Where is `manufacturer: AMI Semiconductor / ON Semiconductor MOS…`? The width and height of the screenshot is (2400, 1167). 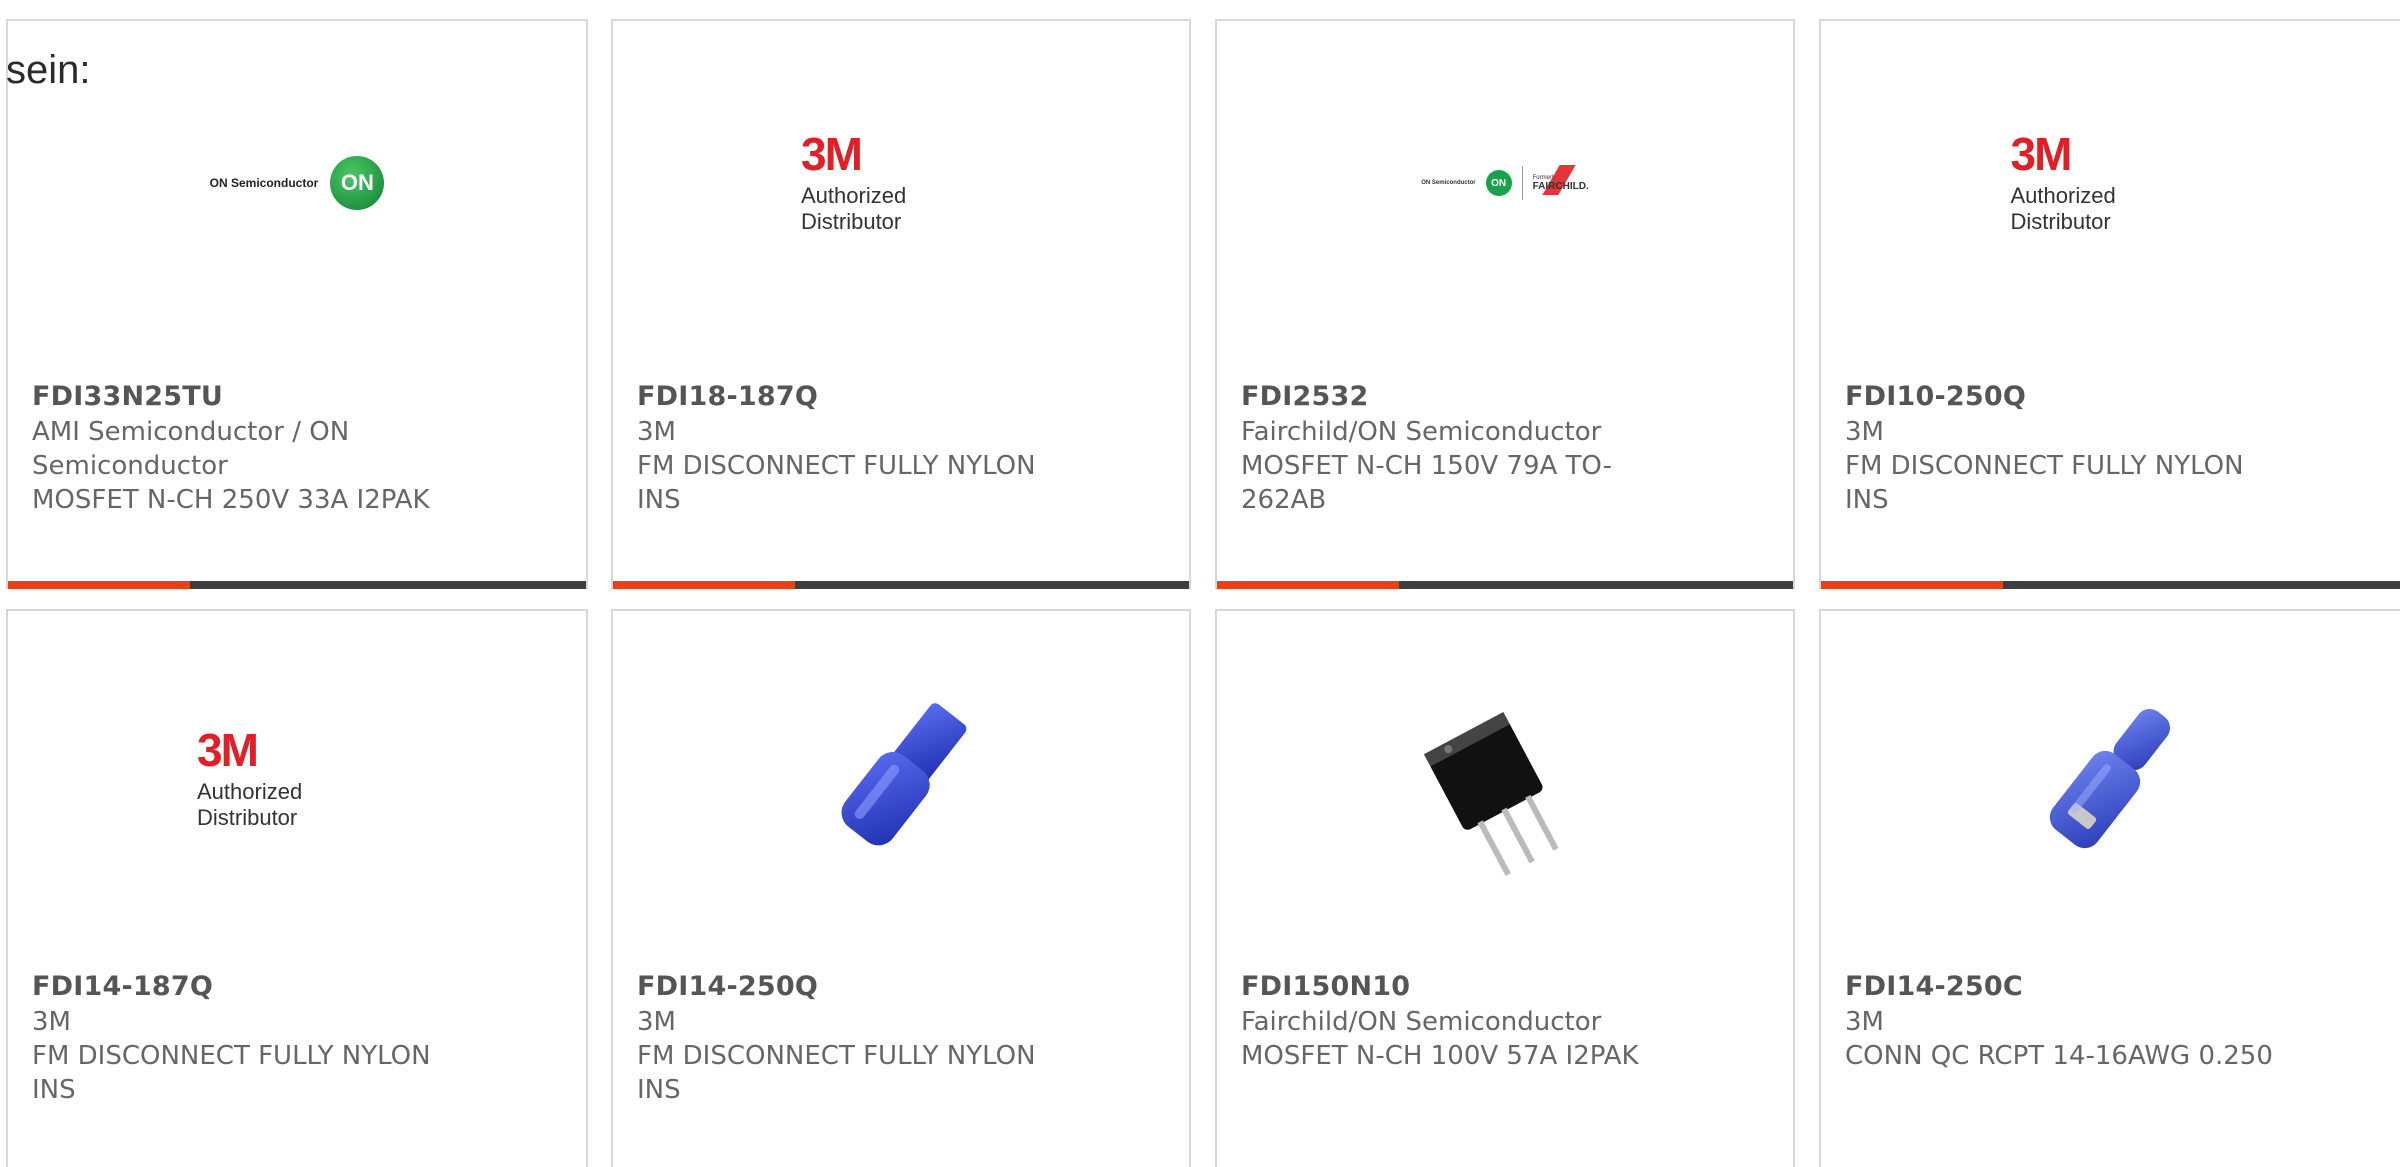 manufacturer: AMI Semiconductor / ON Semiconductor MOS… is located at coordinates (247, 466).